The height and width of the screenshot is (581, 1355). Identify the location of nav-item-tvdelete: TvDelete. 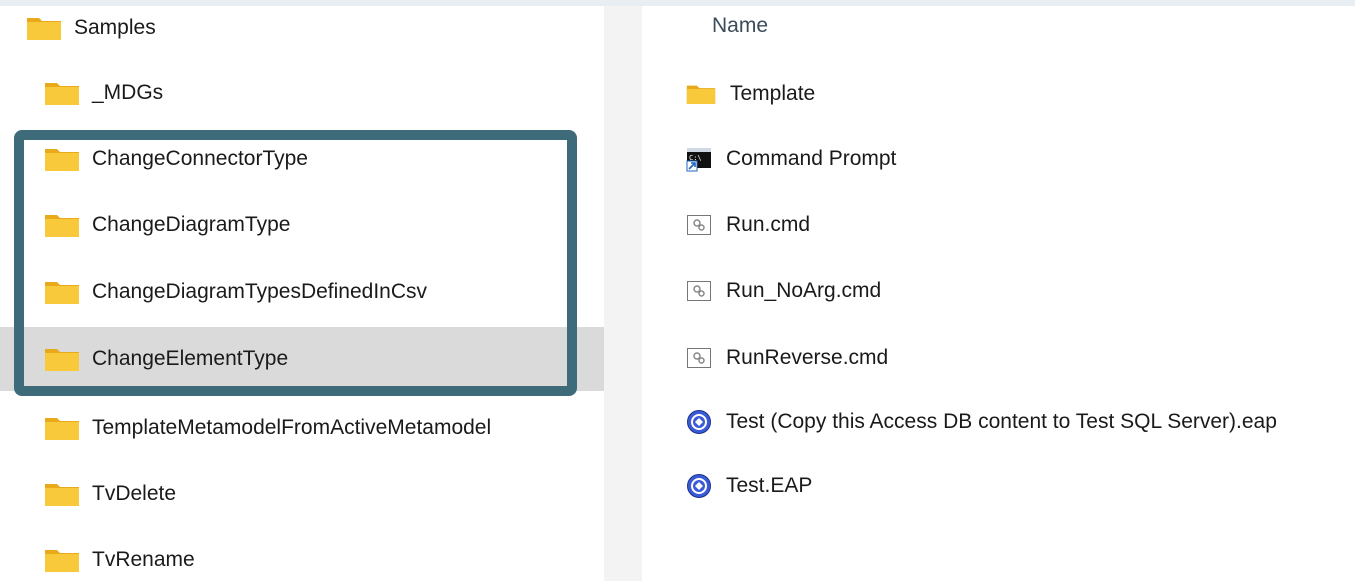
(302, 494).